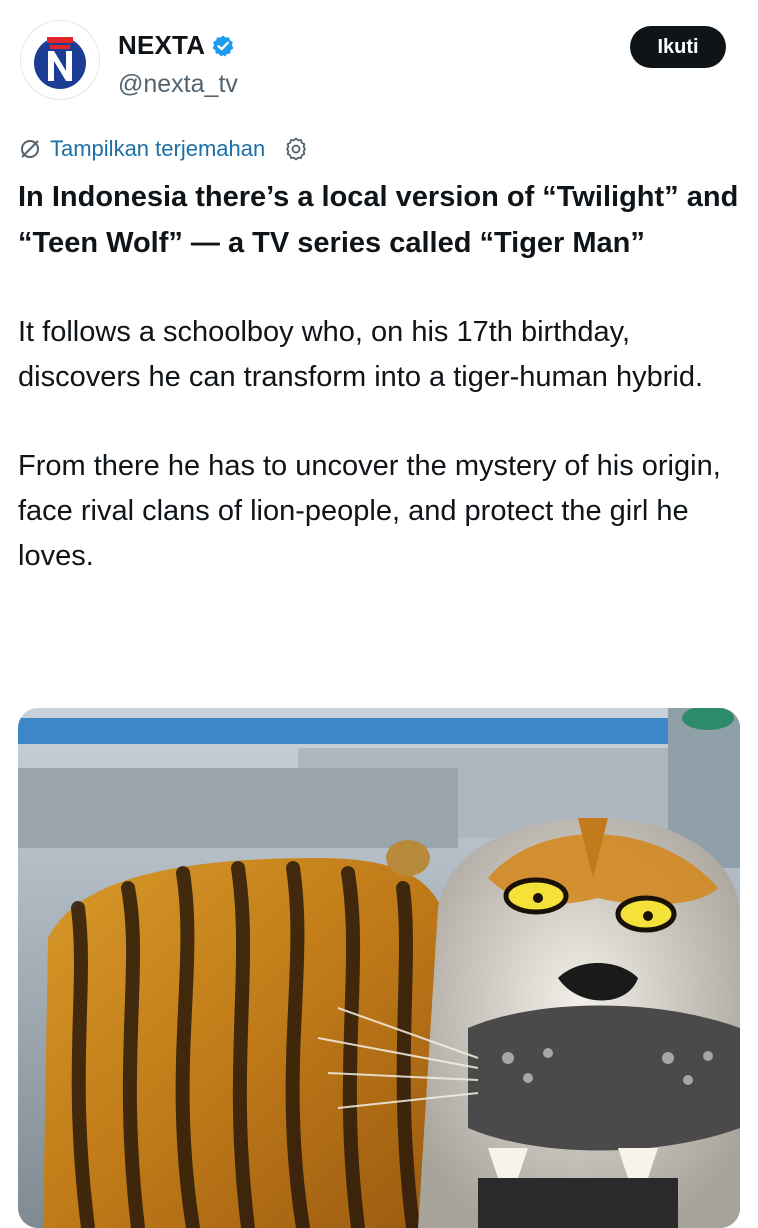 Image resolution: width=758 pixels, height=1228 pixels. Describe the element at coordinates (157, 149) in the screenshot. I see `show-translation-label: Tampilkan terjemahan` at that location.